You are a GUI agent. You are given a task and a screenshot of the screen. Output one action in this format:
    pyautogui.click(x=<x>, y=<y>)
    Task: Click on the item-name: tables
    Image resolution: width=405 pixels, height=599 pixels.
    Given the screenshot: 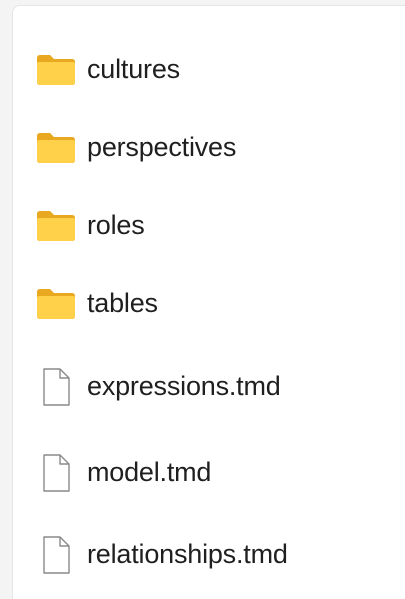 What is the action you would take?
    pyautogui.click(x=122, y=302)
    